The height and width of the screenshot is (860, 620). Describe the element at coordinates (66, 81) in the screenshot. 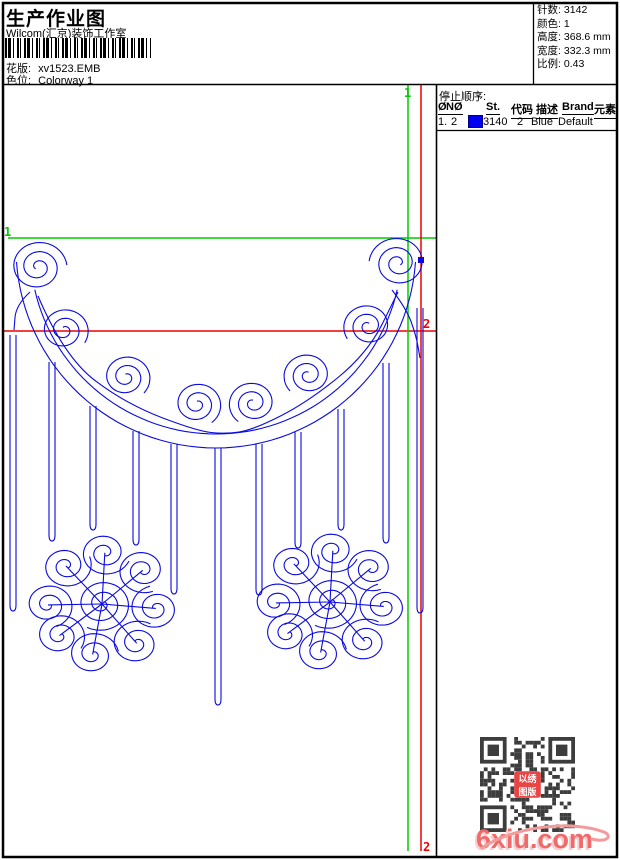

I see `colorway-value: Colorway 1` at that location.